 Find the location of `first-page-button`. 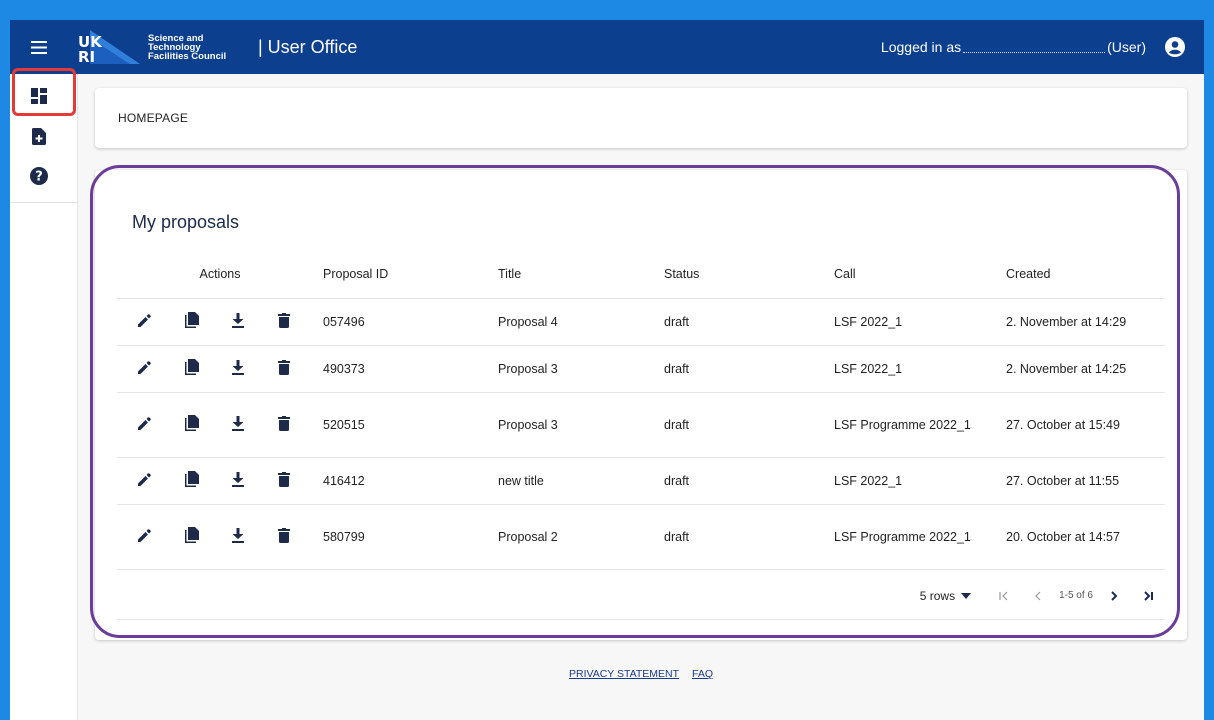

first-page-button is located at coordinates (1004, 596).